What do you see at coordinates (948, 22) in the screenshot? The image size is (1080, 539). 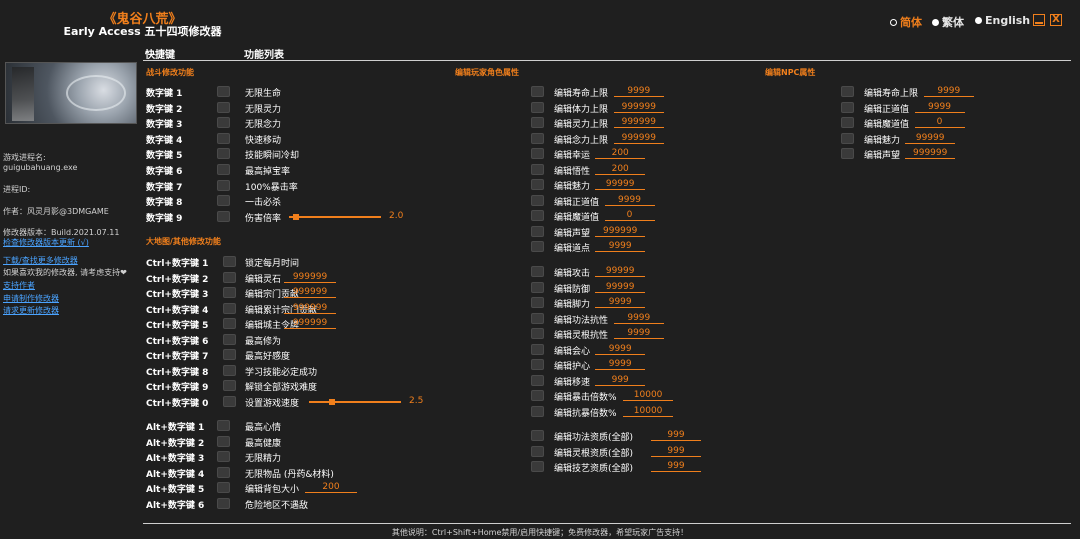 I see `lang-traditional-option: 繁体` at bounding box center [948, 22].